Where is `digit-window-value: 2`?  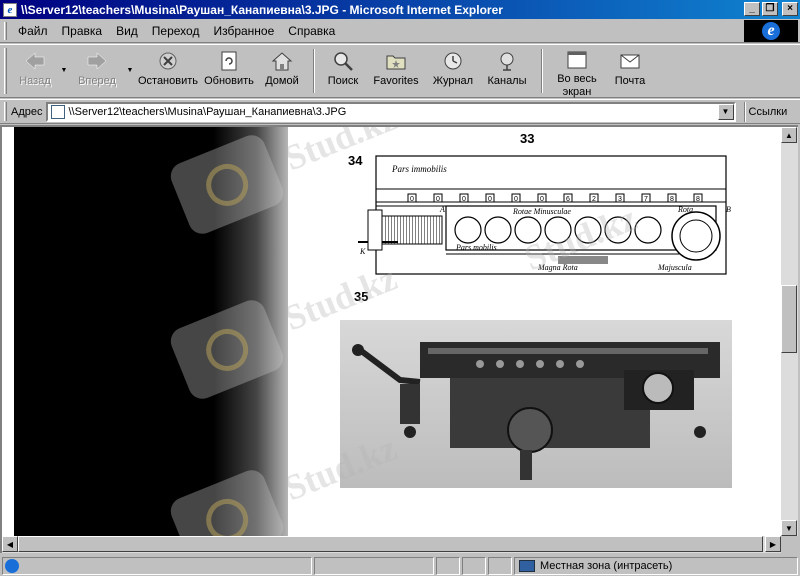
digit-window-value: 2 is located at coordinates (594, 199).